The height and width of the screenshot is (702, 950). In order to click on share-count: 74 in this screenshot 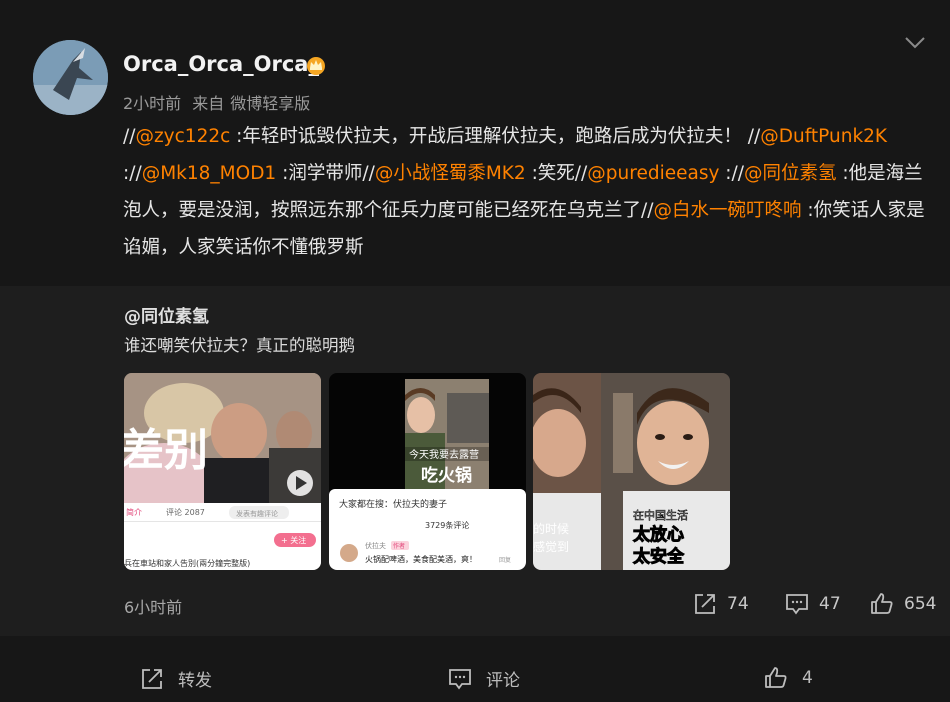, I will do `click(738, 604)`.